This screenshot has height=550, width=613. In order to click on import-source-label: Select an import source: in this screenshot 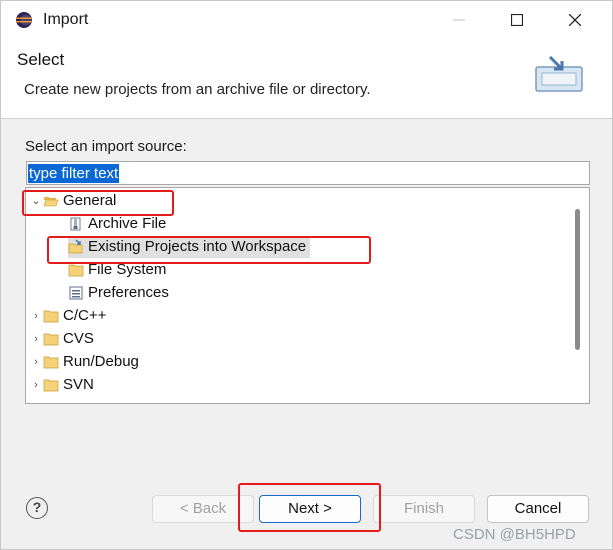, I will do `click(106, 146)`.